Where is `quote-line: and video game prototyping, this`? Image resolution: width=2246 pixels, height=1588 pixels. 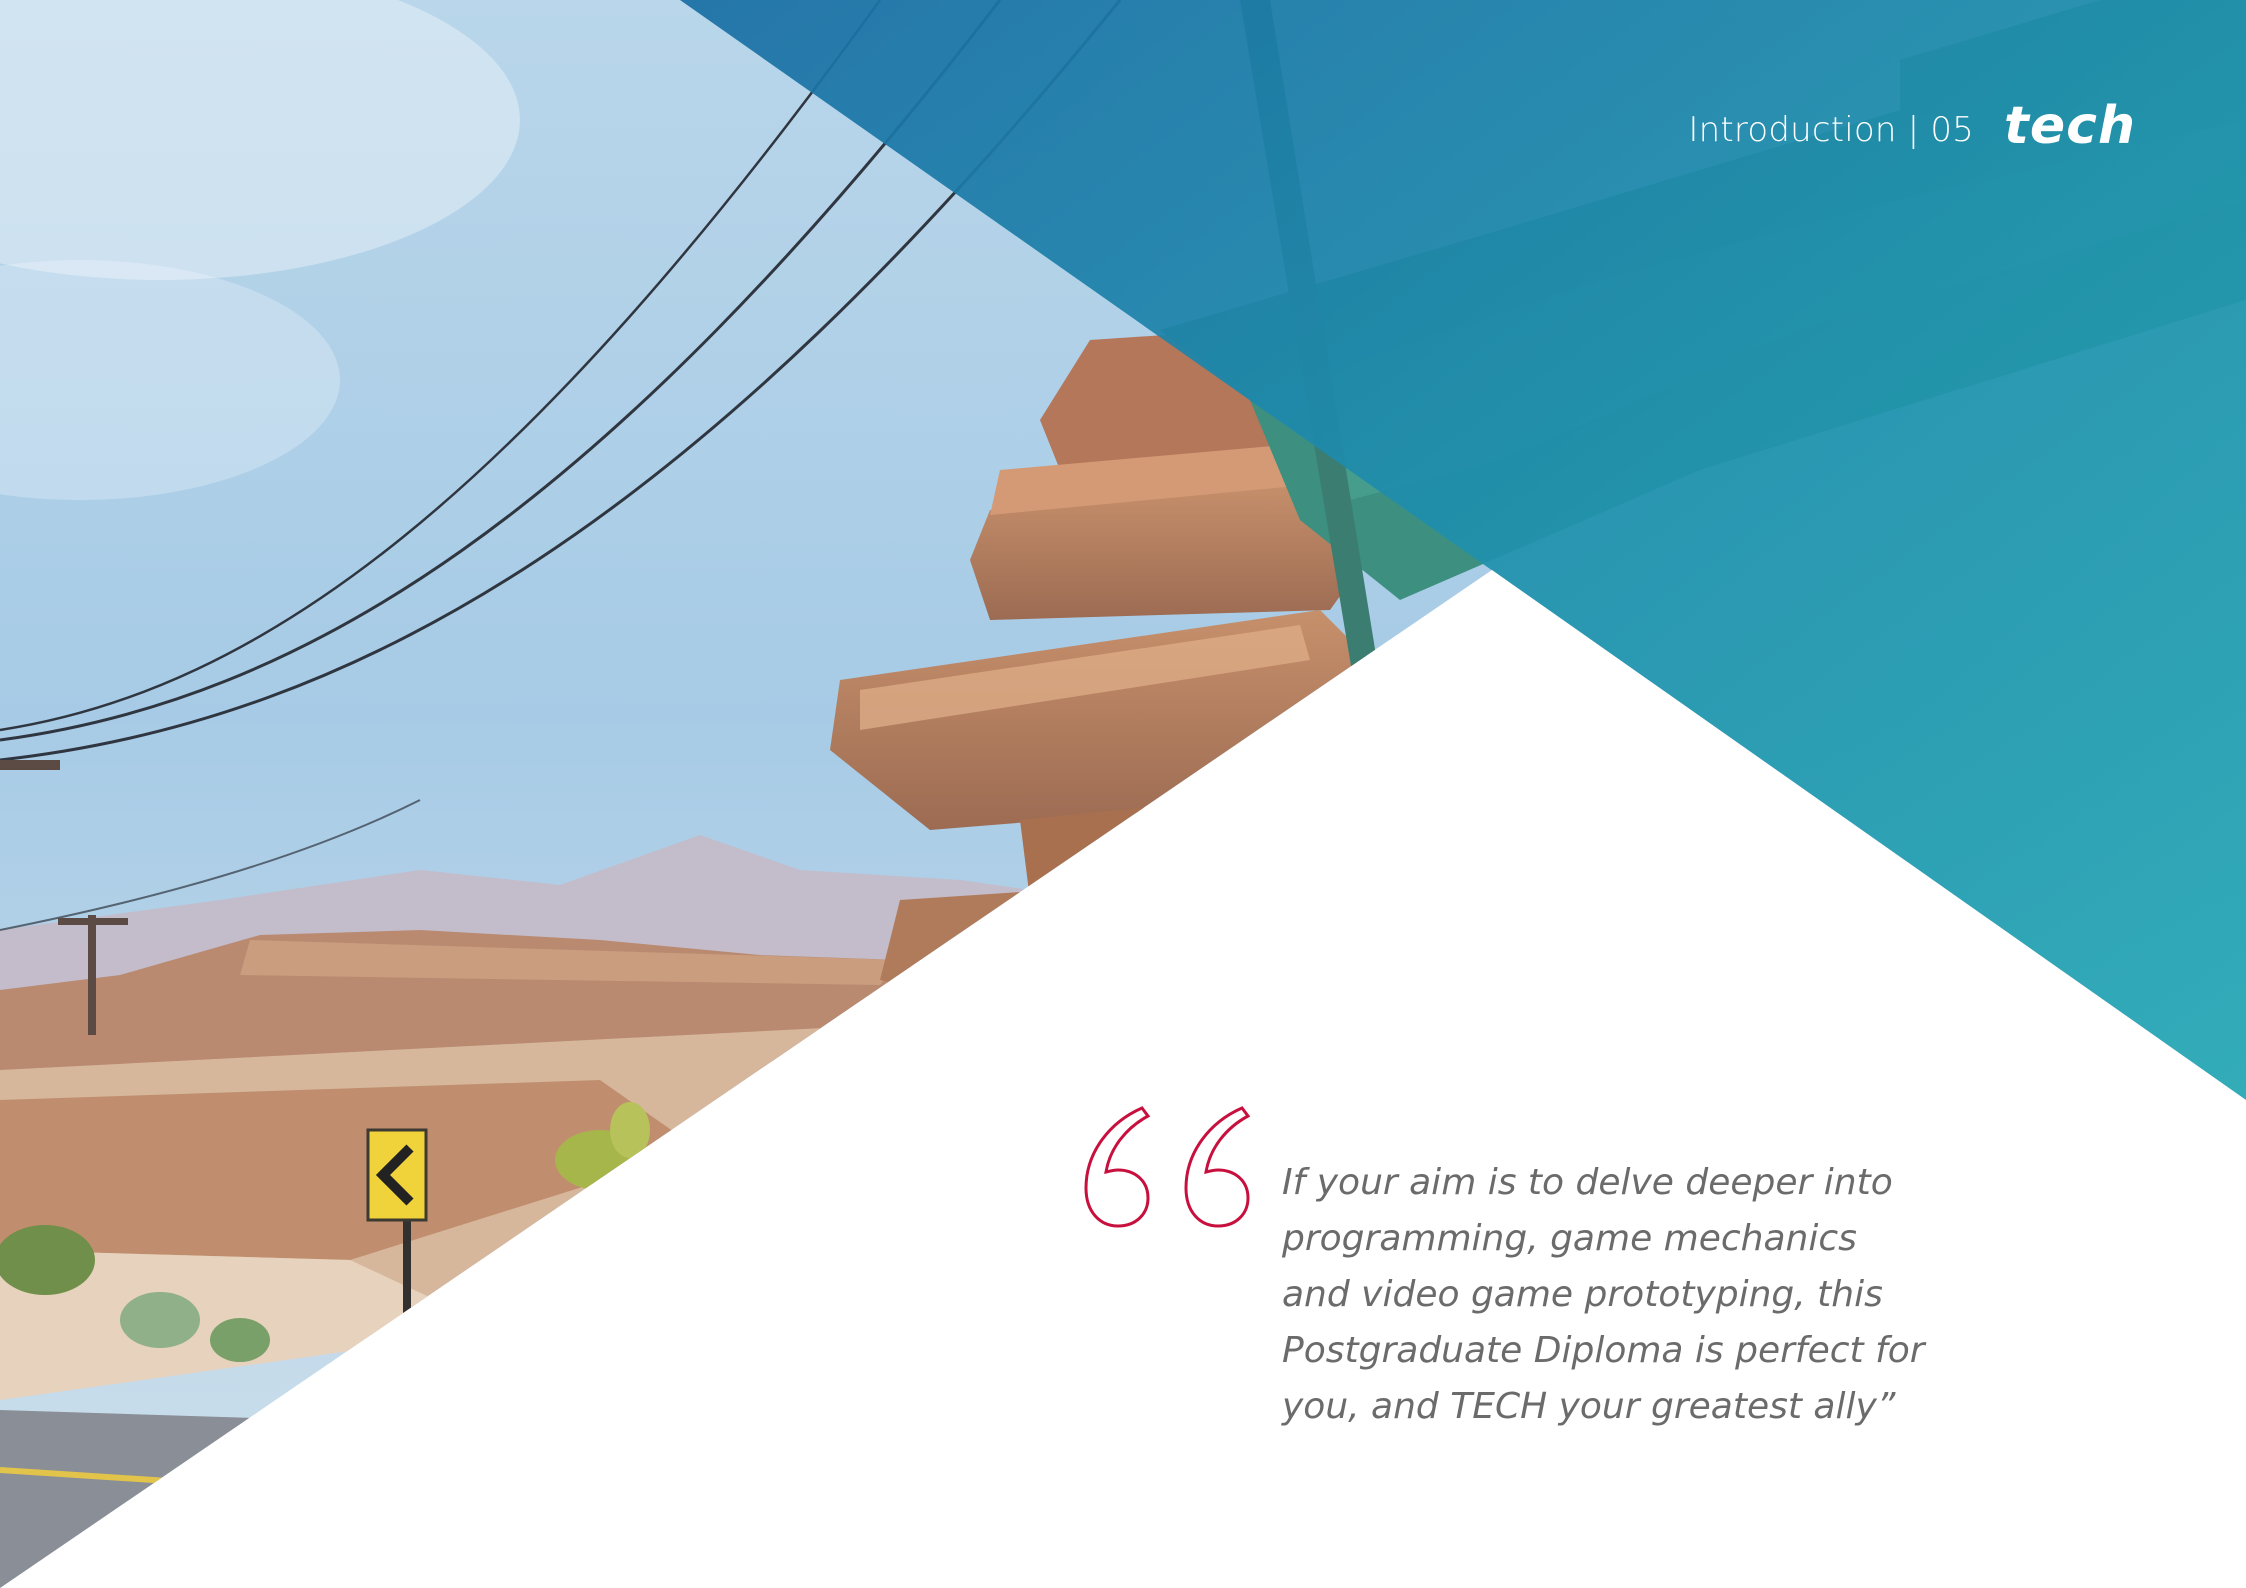 quote-line: and video game prototyping, this is located at coordinates (1582, 1294).